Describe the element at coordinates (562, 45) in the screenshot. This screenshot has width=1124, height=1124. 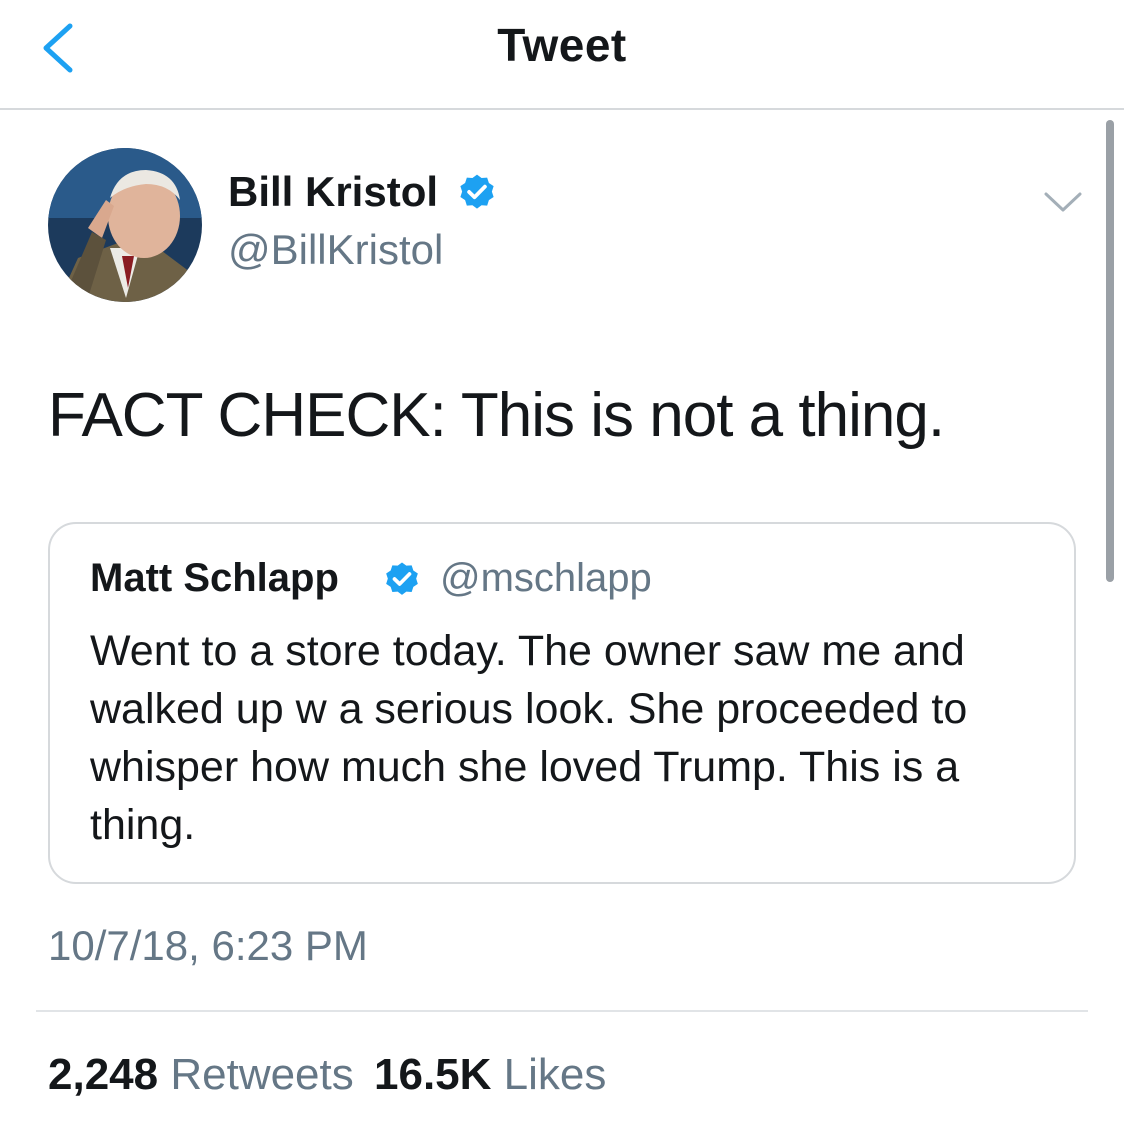
I see `page-title: Tweet` at that location.